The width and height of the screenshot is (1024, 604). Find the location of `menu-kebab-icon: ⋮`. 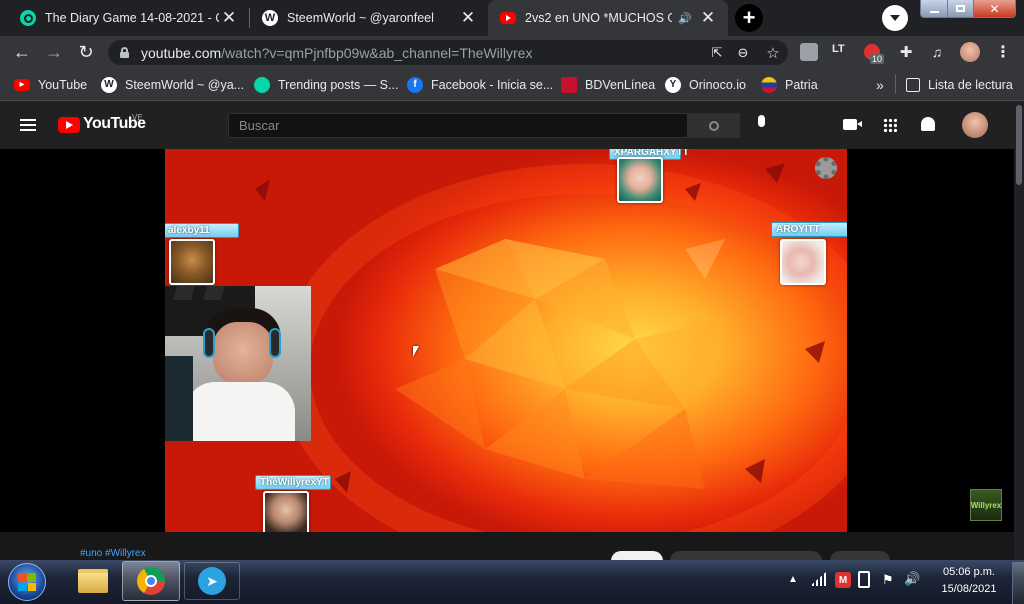

menu-kebab-icon: ⋮ is located at coordinates (1003, 52).